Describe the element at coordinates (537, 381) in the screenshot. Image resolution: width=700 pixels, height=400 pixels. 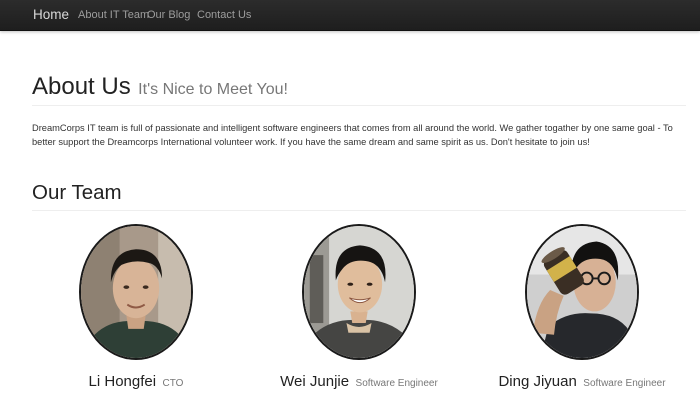
I see `member-name: Ding Jiyuan` at that location.